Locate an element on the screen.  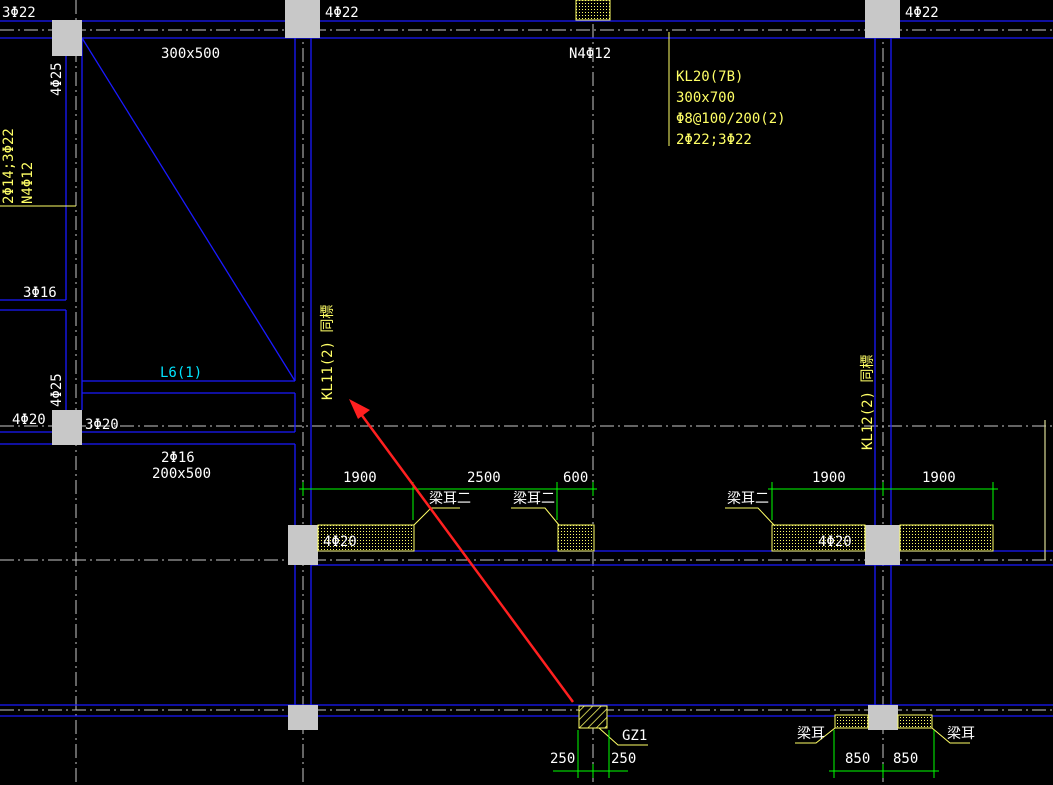
beam-label-kl11: KL11(2) 同標 is located at coordinates (328, 352).